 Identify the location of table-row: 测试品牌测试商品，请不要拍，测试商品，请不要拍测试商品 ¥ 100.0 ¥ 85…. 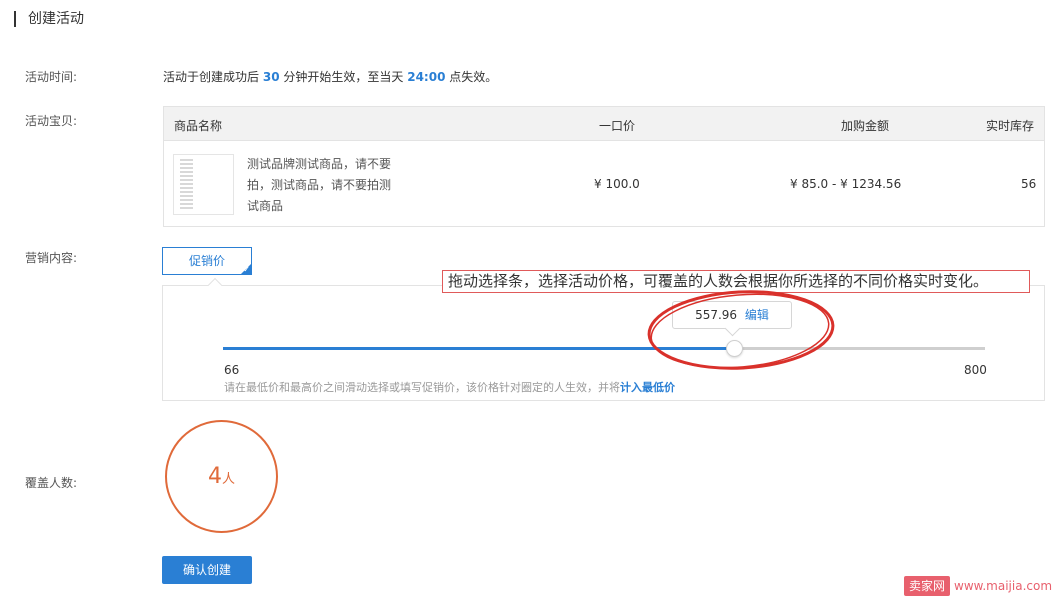
(604, 184).